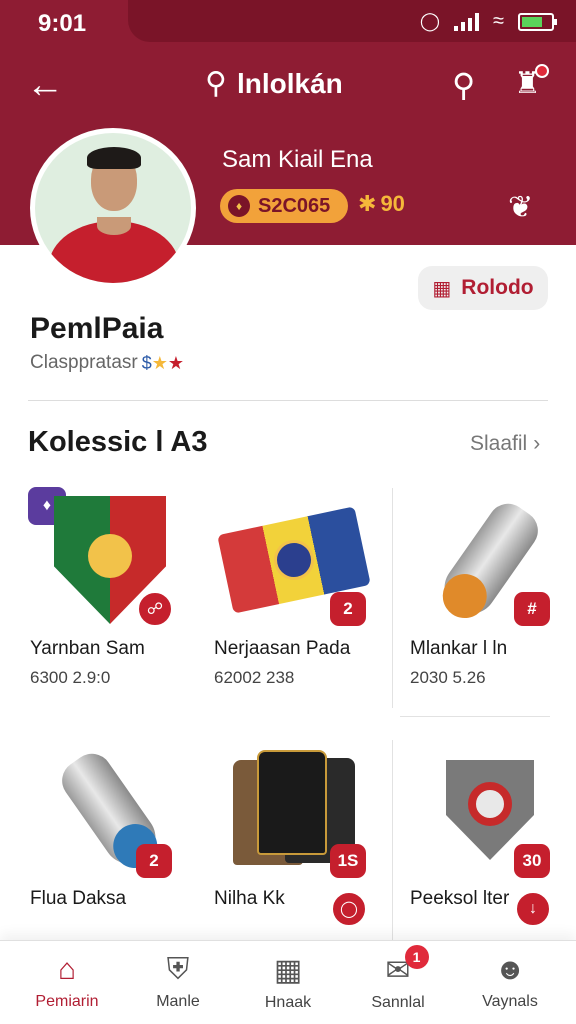 This screenshot has width=576, height=1024. What do you see at coordinates (299, 840) in the screenshot?
I see `collection-item: 1S Nilha Kk ◯` at bounding box center [299, 840].